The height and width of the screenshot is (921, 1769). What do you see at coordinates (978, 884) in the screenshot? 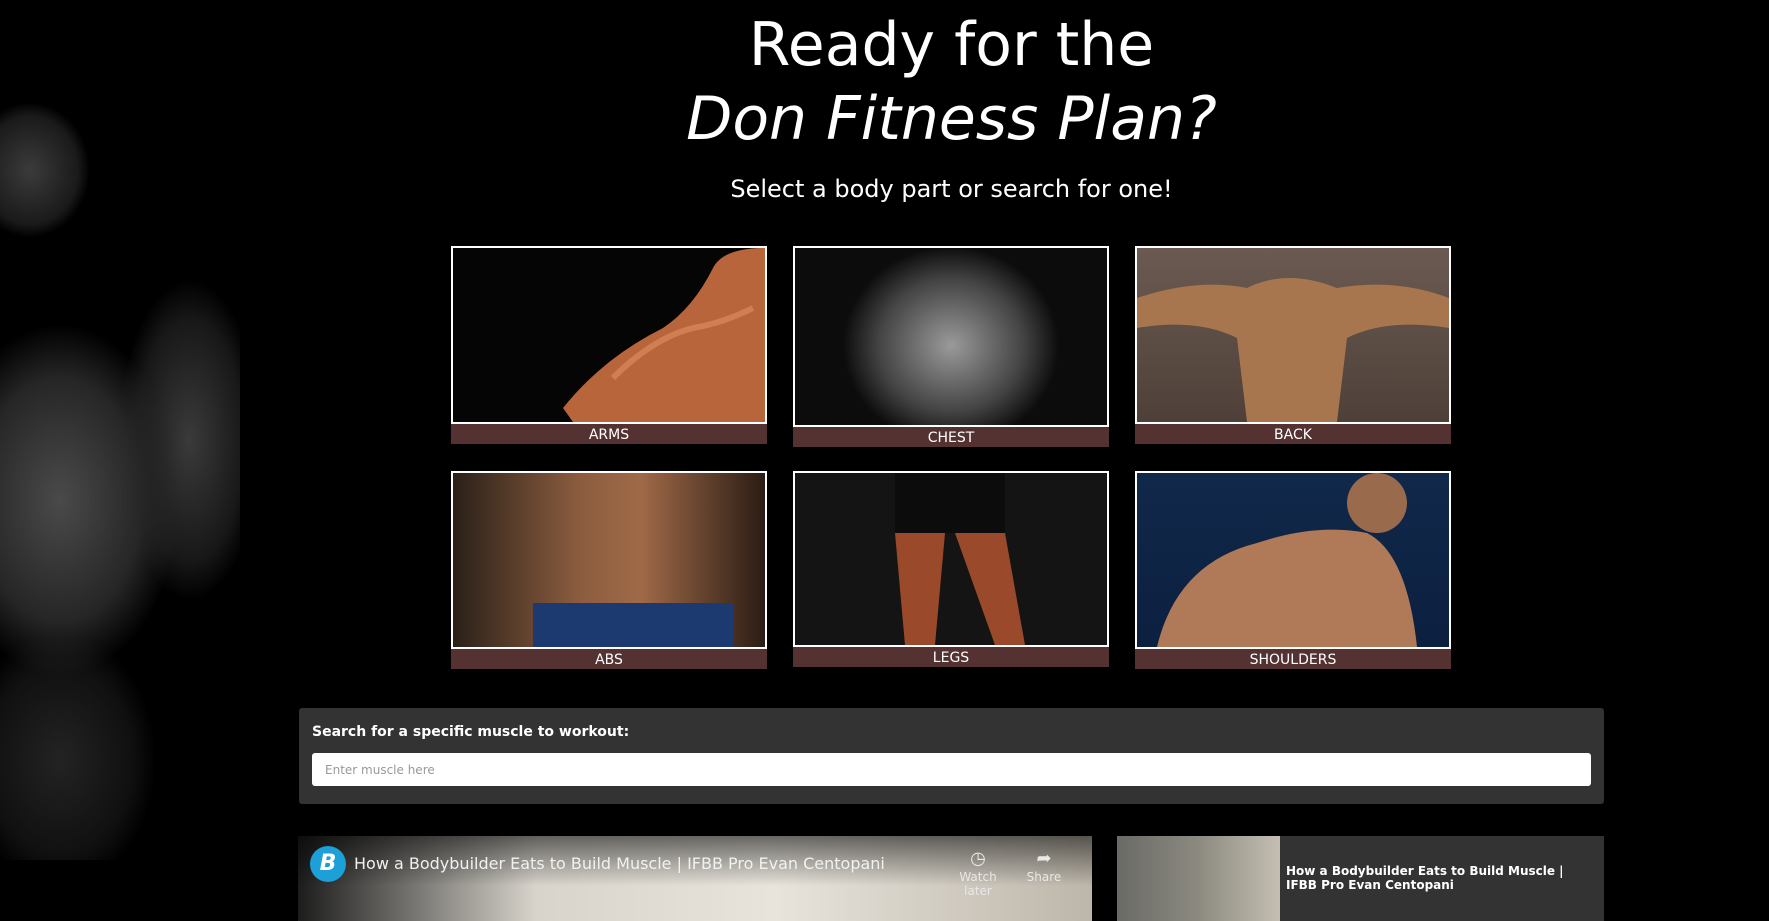
I see `watch-later-label: Watch later` at bounding box center [978, 884].